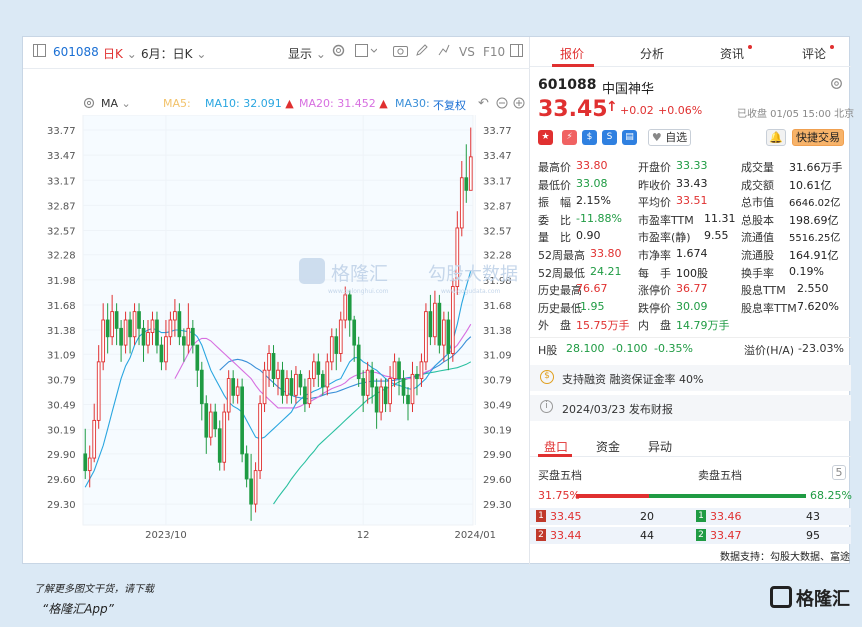  Describe the element at coordinates (763, 291) in the screenshot. I see `quote-field-label: 股息TTM` at that location.